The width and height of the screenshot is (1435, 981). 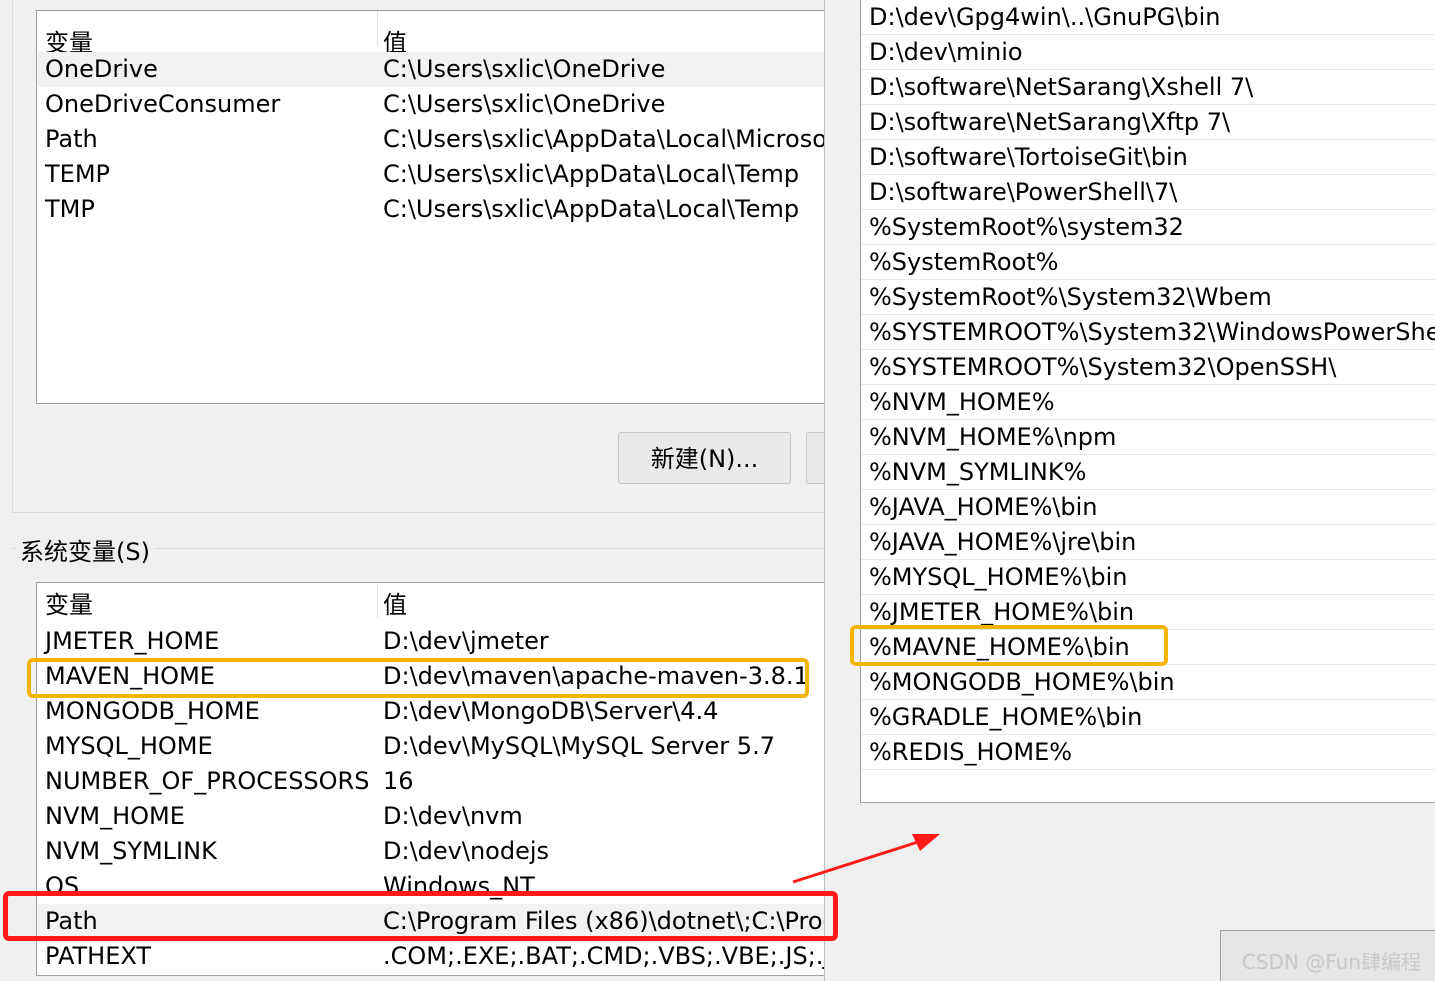 What do you see at coordinates (1148, 297) in the screenshot?
I see `path-entry-item: %SystemRoot%\System32\Wbem` at bounding box center [1148, 297].